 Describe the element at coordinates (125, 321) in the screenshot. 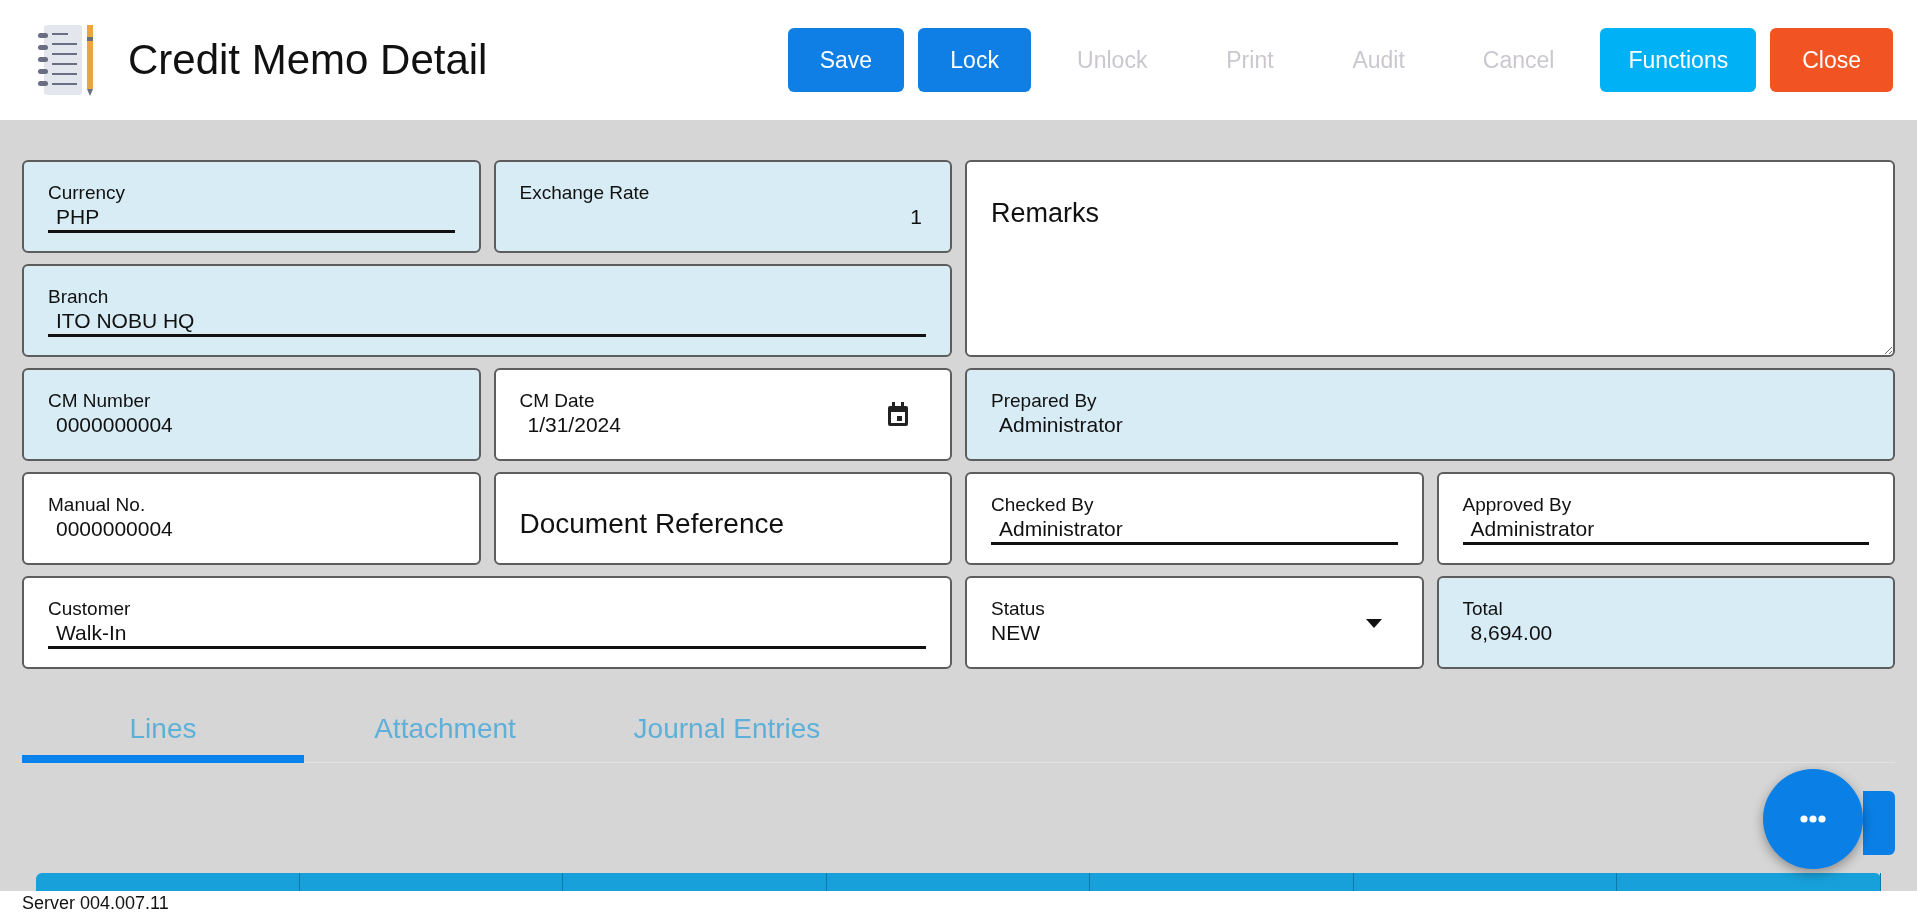

I see `field-value: ITO NOBU HQ` at that location.